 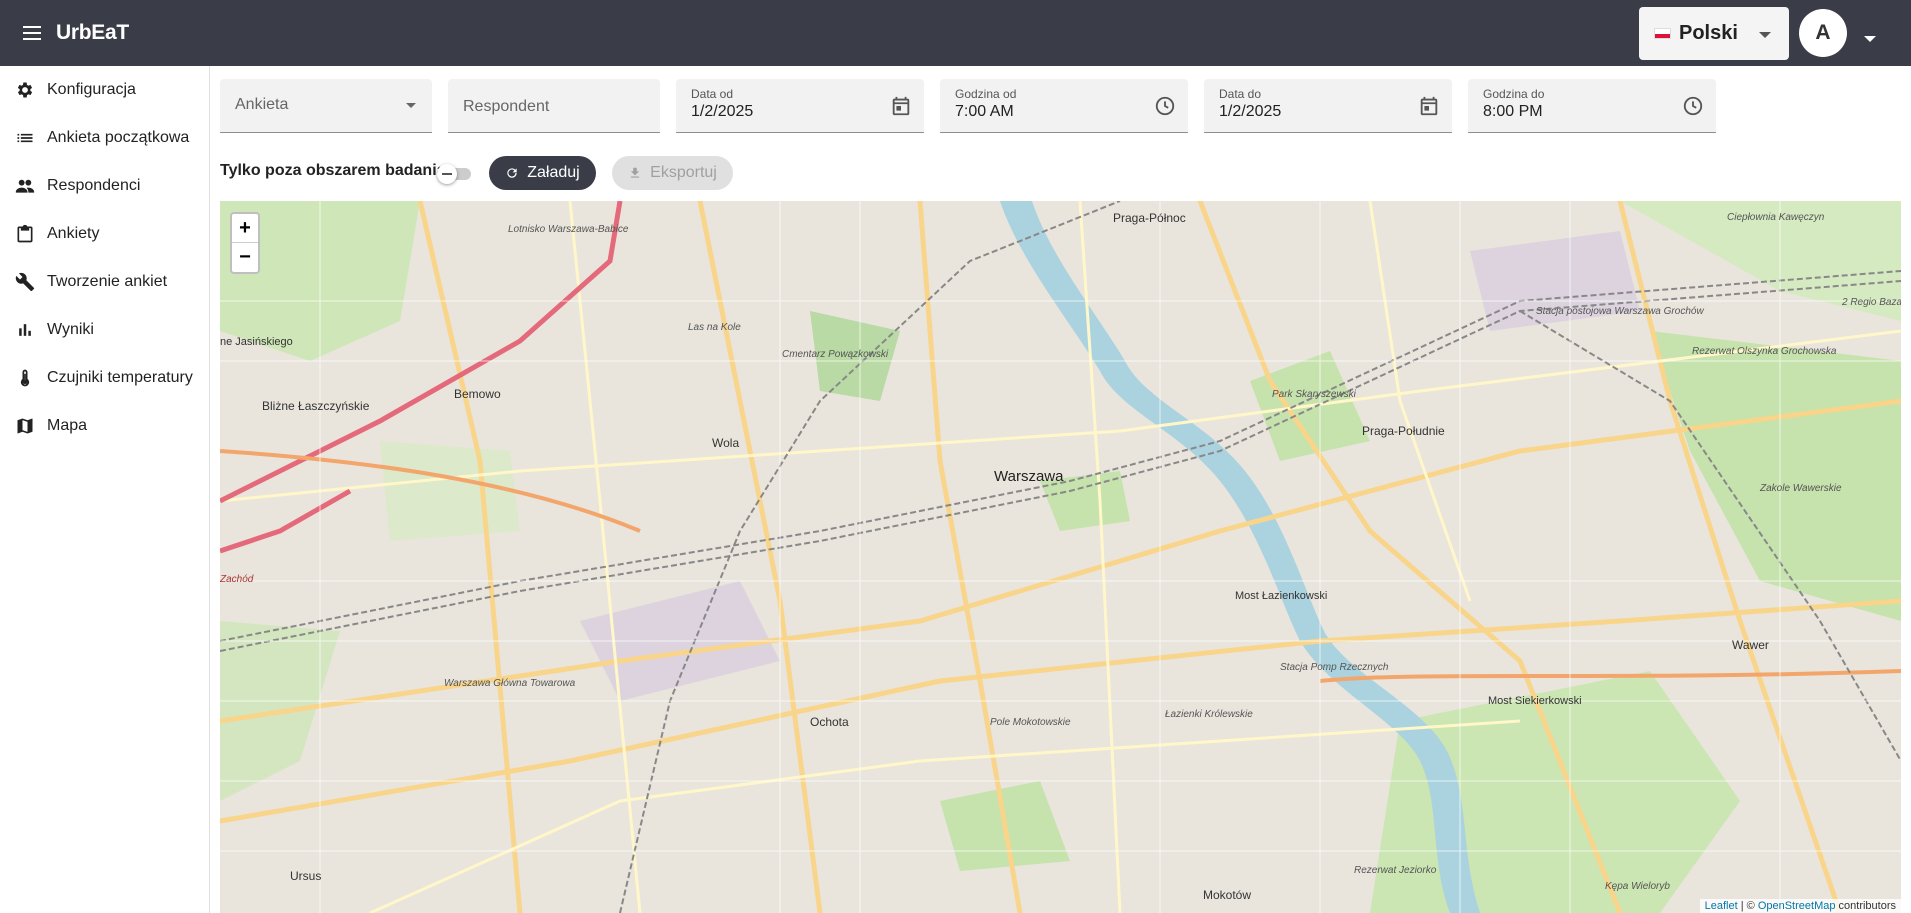 I want to click on time-to-field: Godzina do 8:00 PM, so click(x=1592, y=106).